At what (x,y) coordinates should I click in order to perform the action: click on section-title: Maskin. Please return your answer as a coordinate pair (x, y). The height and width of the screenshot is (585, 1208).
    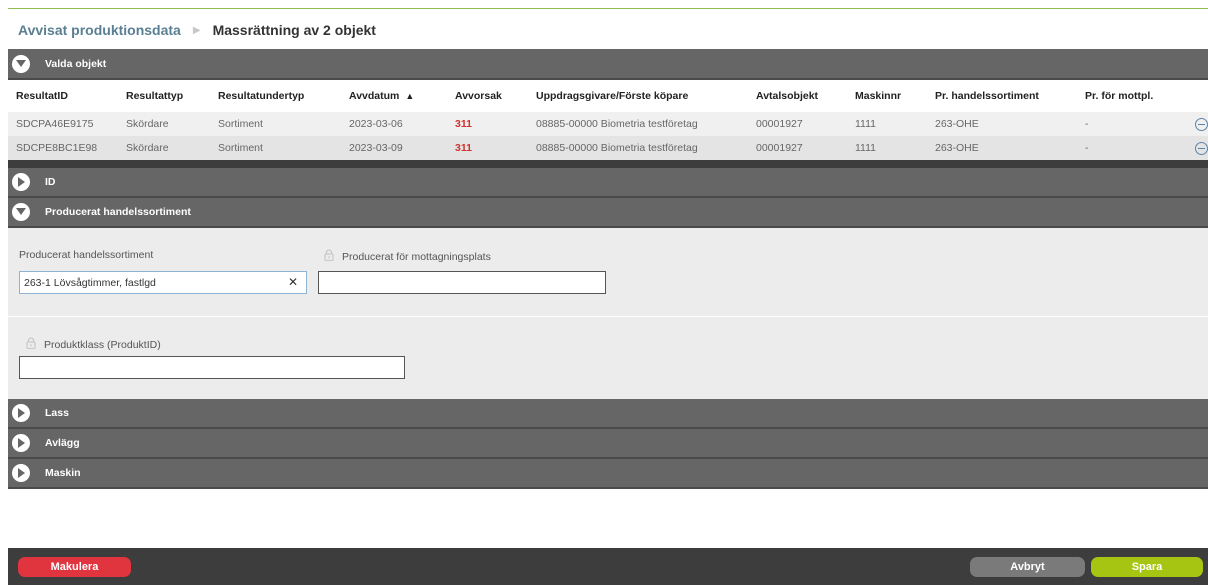
    Looking at the image, I should click on (63, 473).